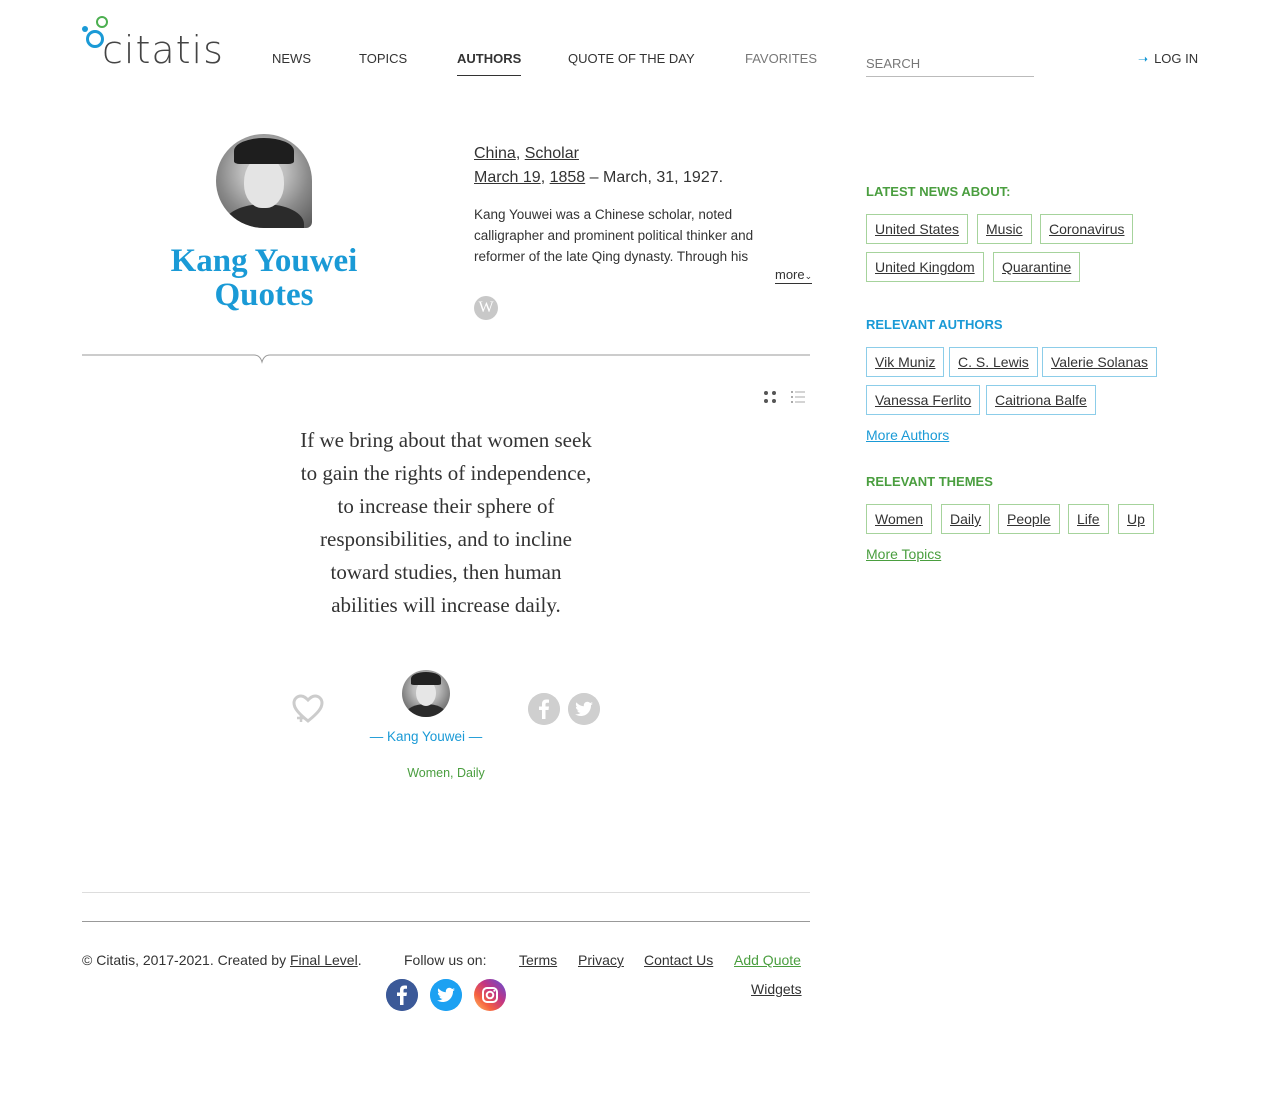 The height and width of the screenshot is (1097, 1284). I want to click on instagram-icon, so click(490, 995).